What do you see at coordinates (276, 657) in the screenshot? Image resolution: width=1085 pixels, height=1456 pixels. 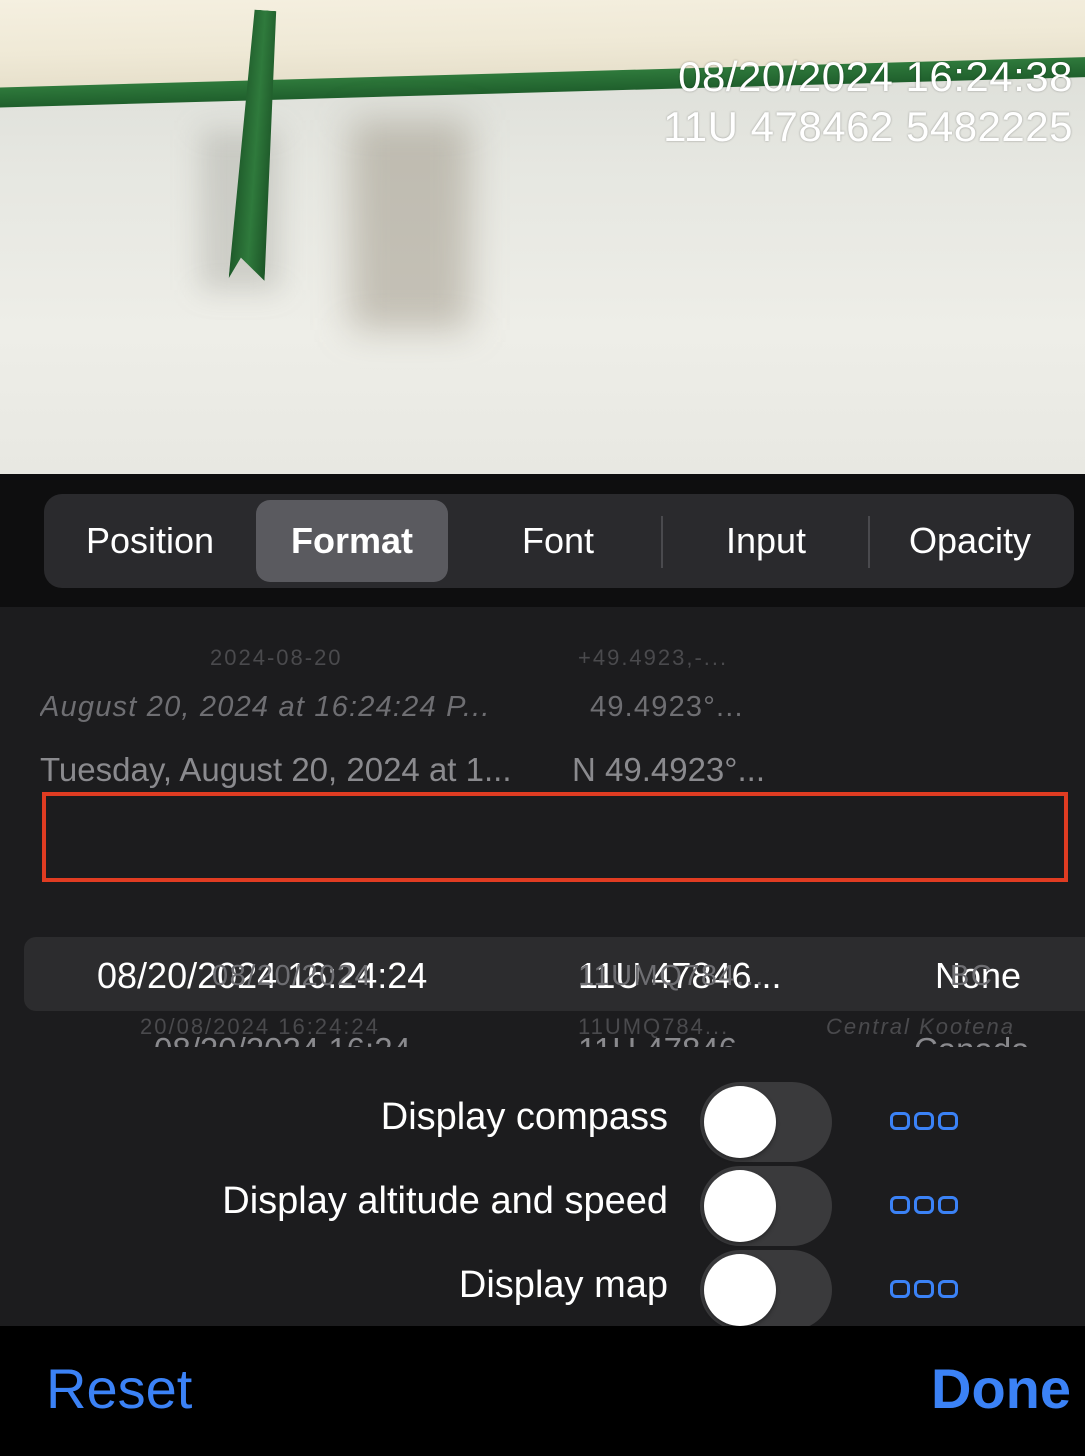 I see `picker-date: 2024-08-20` at bounding box center [276, 657].